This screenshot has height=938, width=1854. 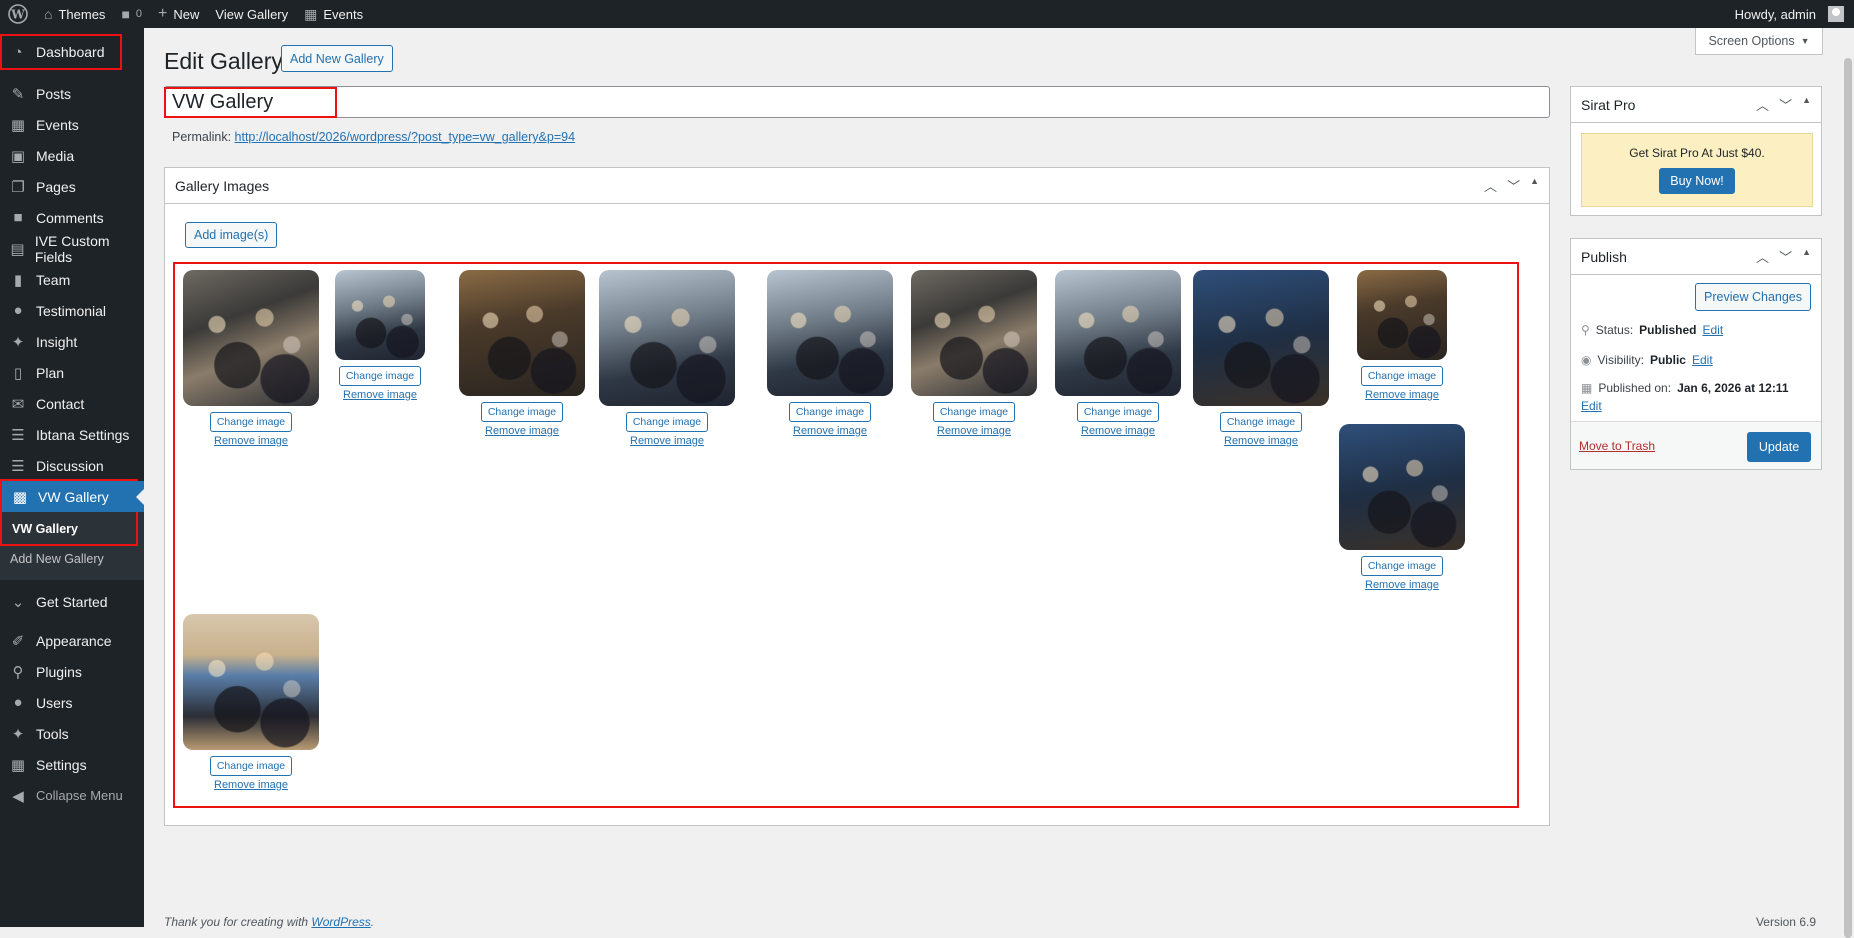 I want to click on sidebar-item-posts: ✎ Posts, so click(x=72, y=93).